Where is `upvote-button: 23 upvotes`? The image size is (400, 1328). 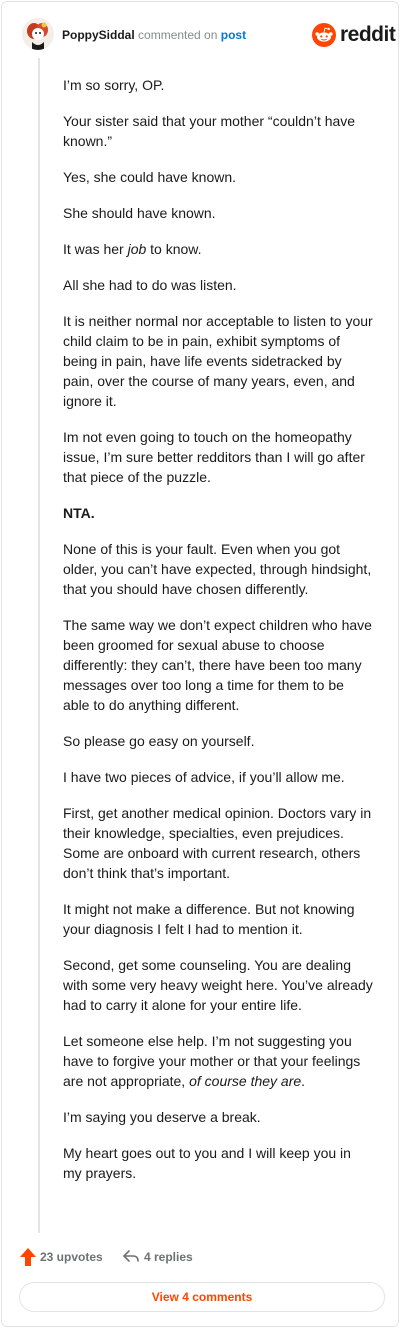 upvote-button: 23 upvotes is located at coordinates (65, 1257).